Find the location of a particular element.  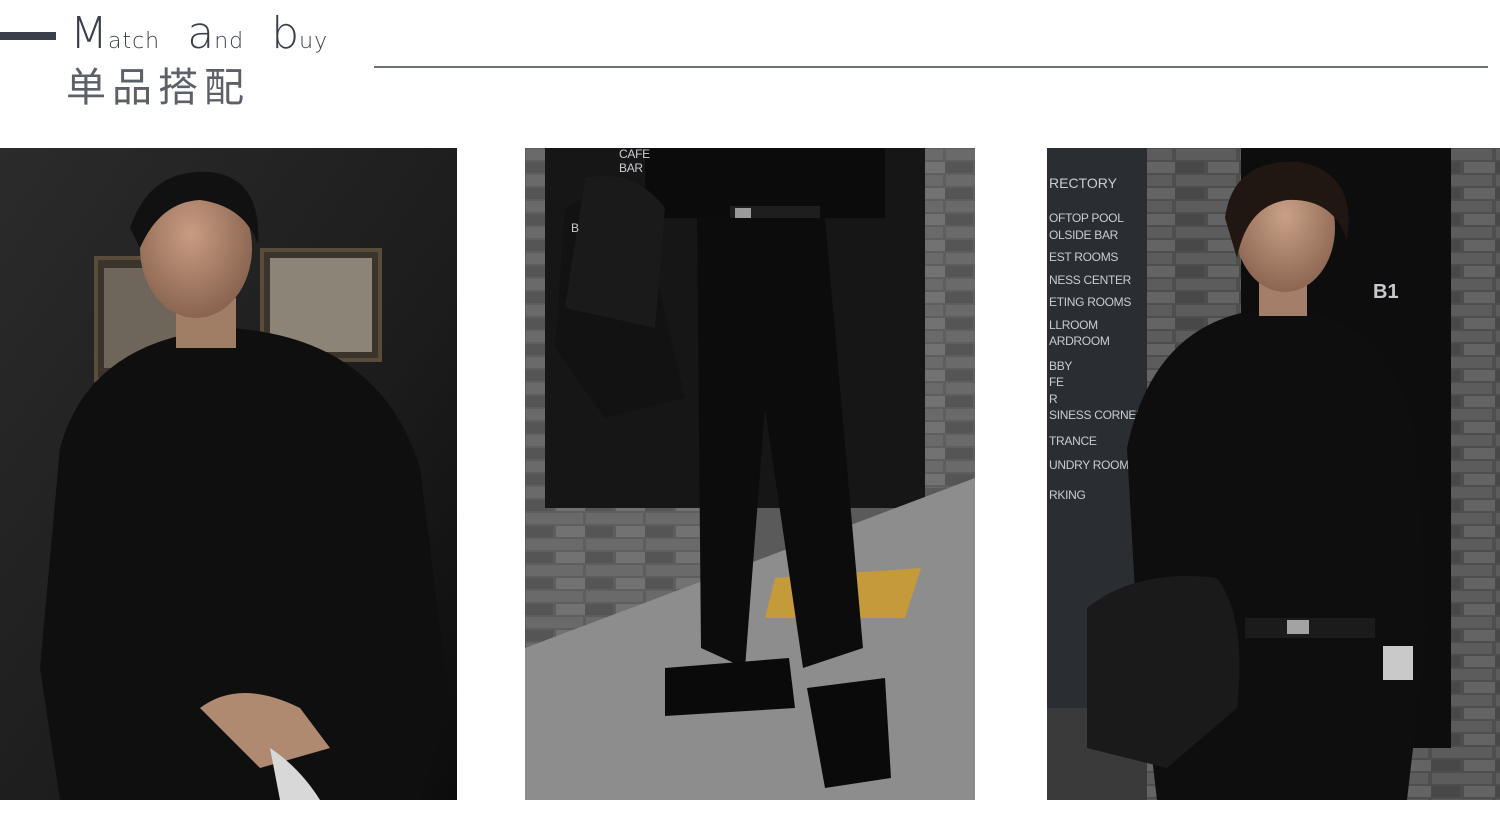

section-title-english: Match and buy is located at coordinates (210, 34).